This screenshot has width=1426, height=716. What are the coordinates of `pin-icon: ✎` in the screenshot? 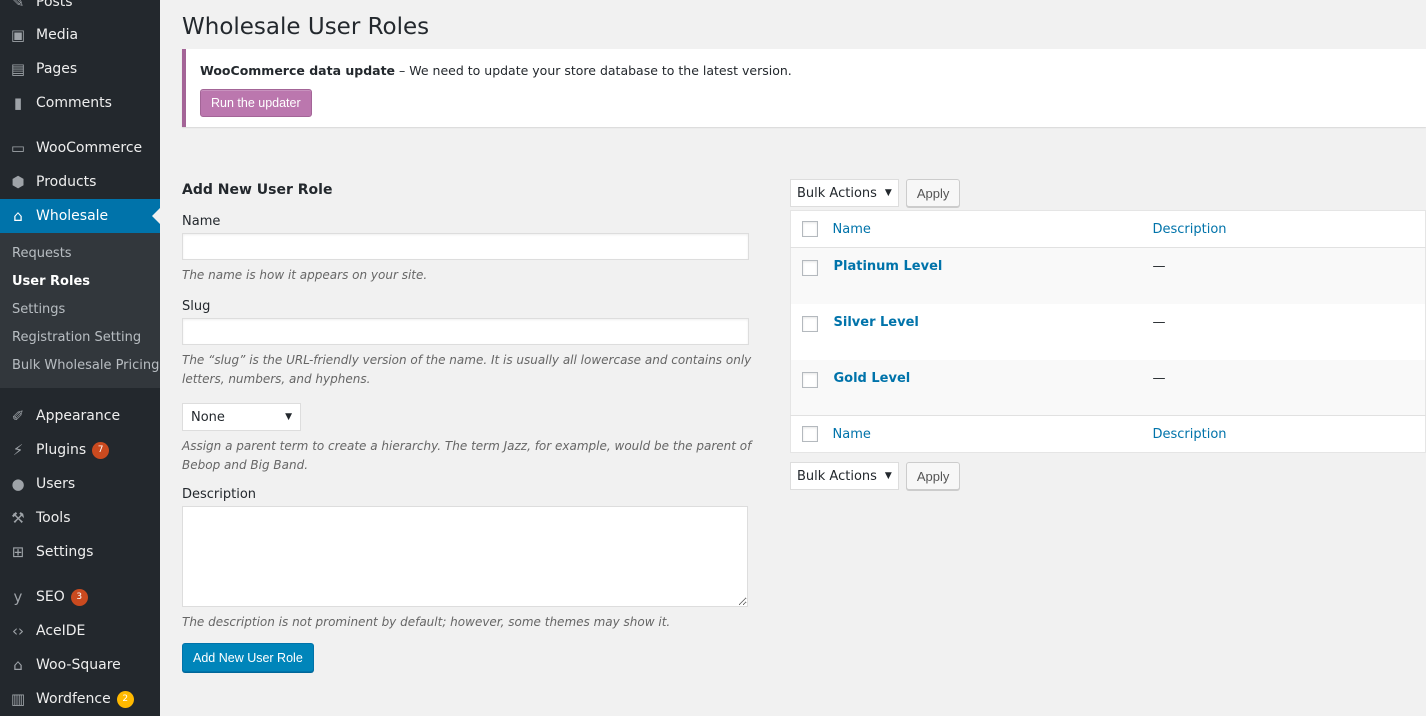 It's located at (18, 5).